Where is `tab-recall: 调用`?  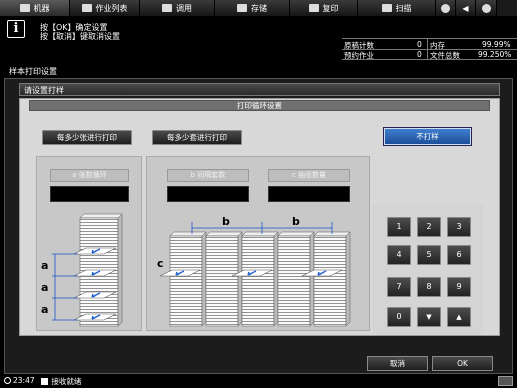
tab-recall: 调用 is located at coordinates (177, 8).